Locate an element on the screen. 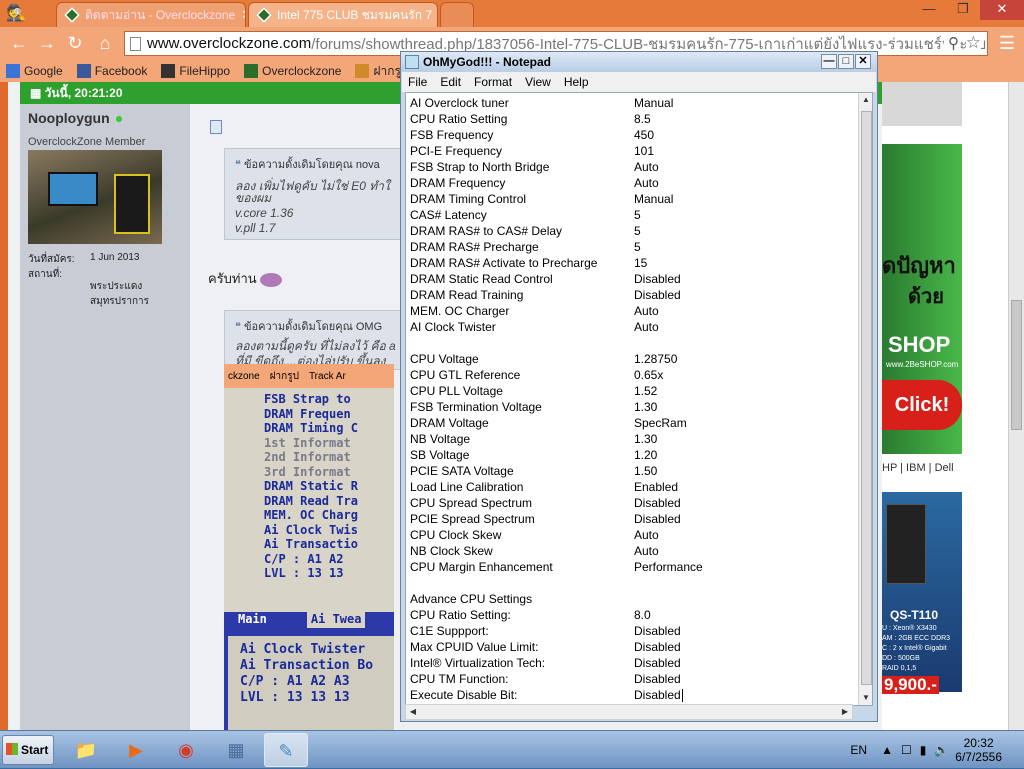 The image size is (1024, 769). scroll-up-icon: ▲ is located at coordinates (865, 100).